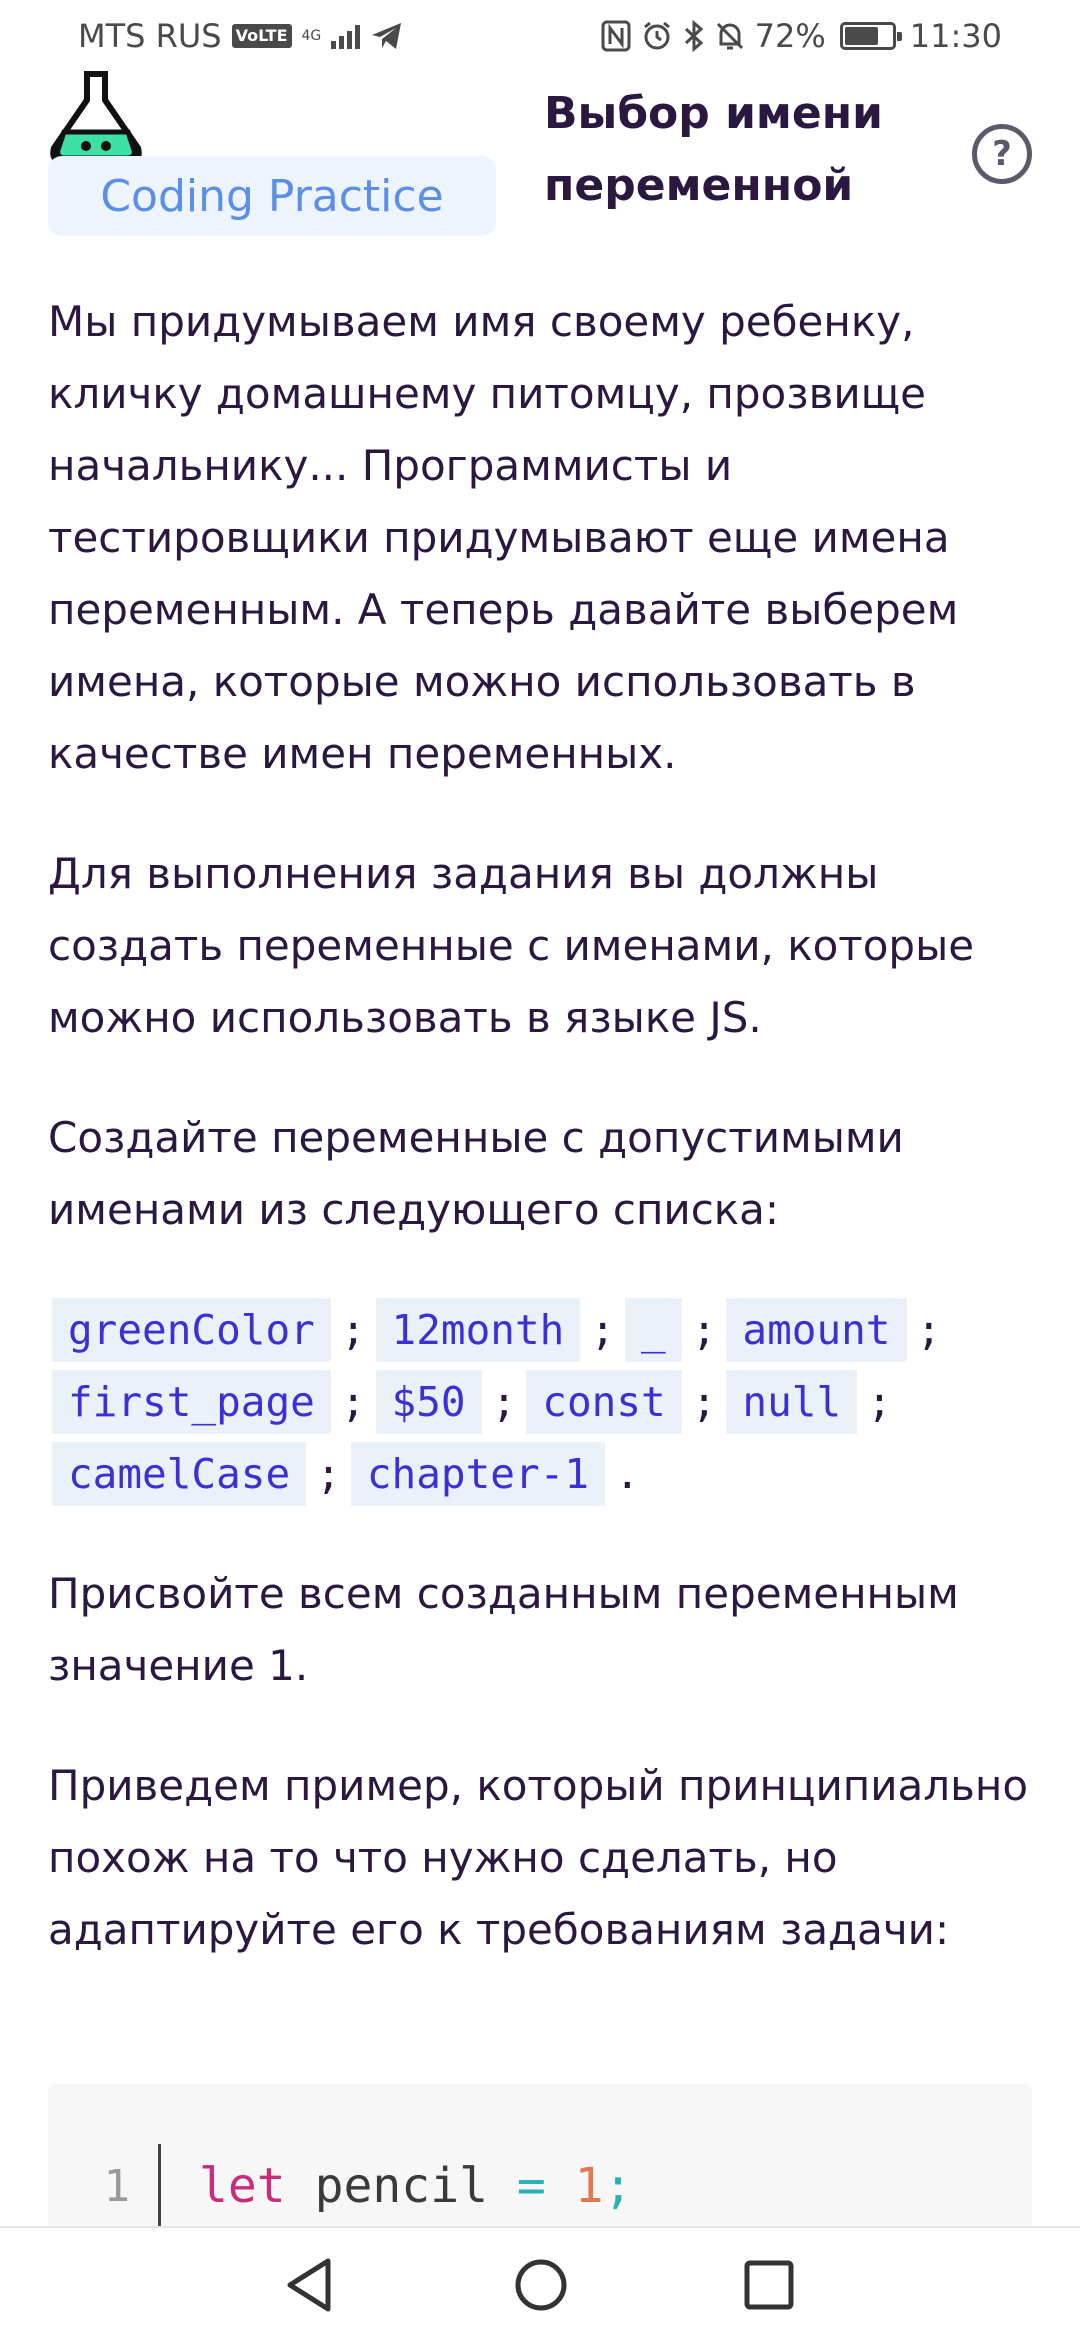  What do you see at coordinates (117, 2186) in the screenshot?
I see `line-number: 1` at bounding box center [117, 2186].